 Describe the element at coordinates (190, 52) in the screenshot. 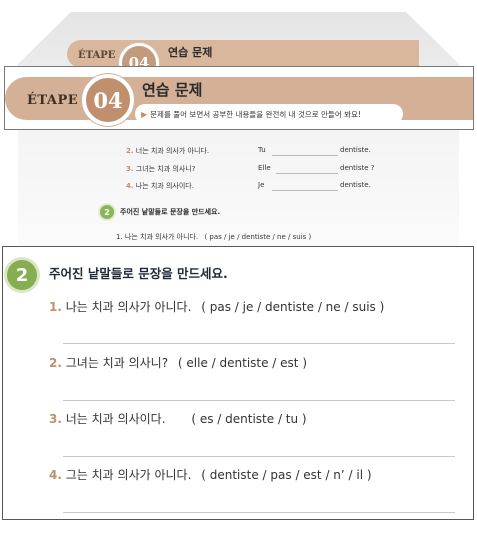

I see `background-title: 연습 문제` at that location.